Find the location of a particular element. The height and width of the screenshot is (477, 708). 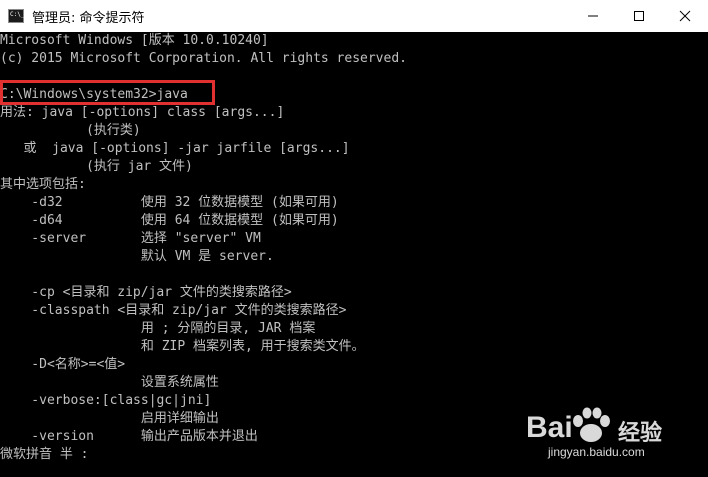

minimize-button is located at coordinates (593, 16).